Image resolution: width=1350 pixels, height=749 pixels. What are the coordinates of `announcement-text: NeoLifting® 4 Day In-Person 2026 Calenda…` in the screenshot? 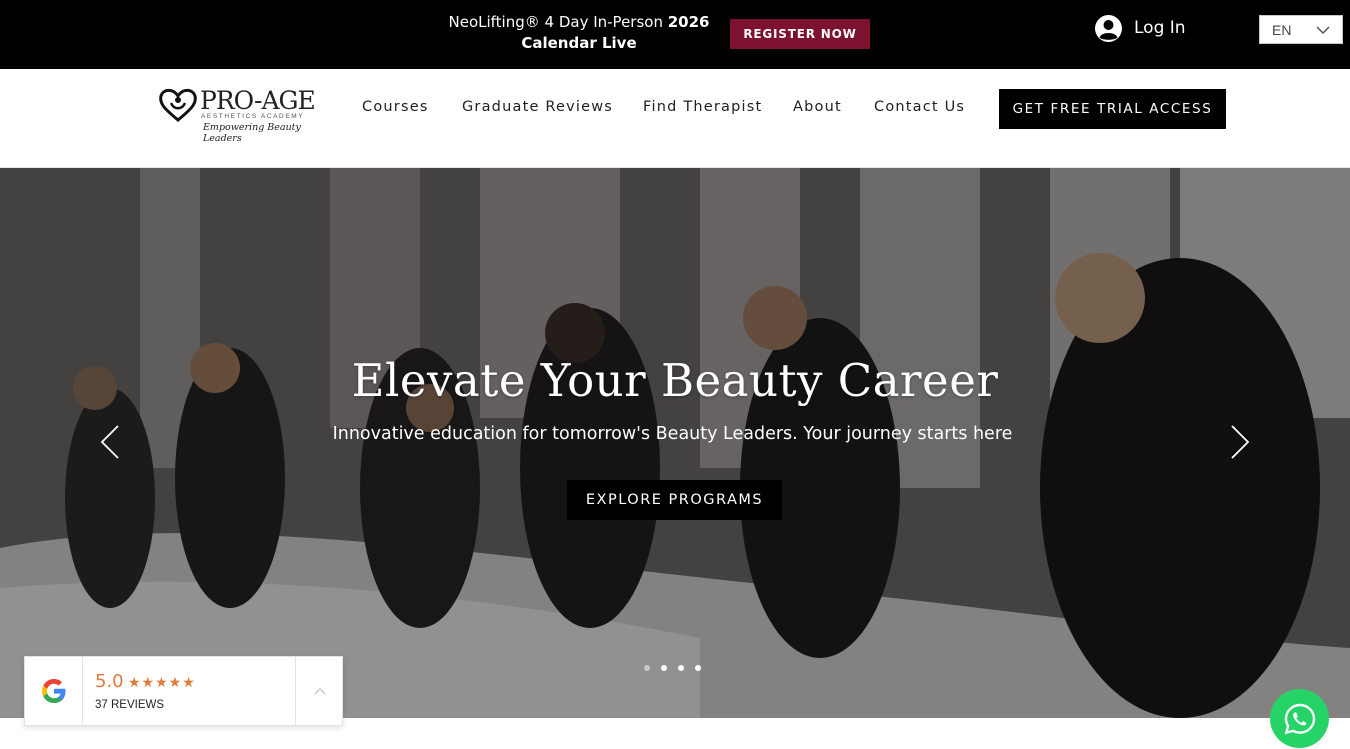 It's located at (579, 33).